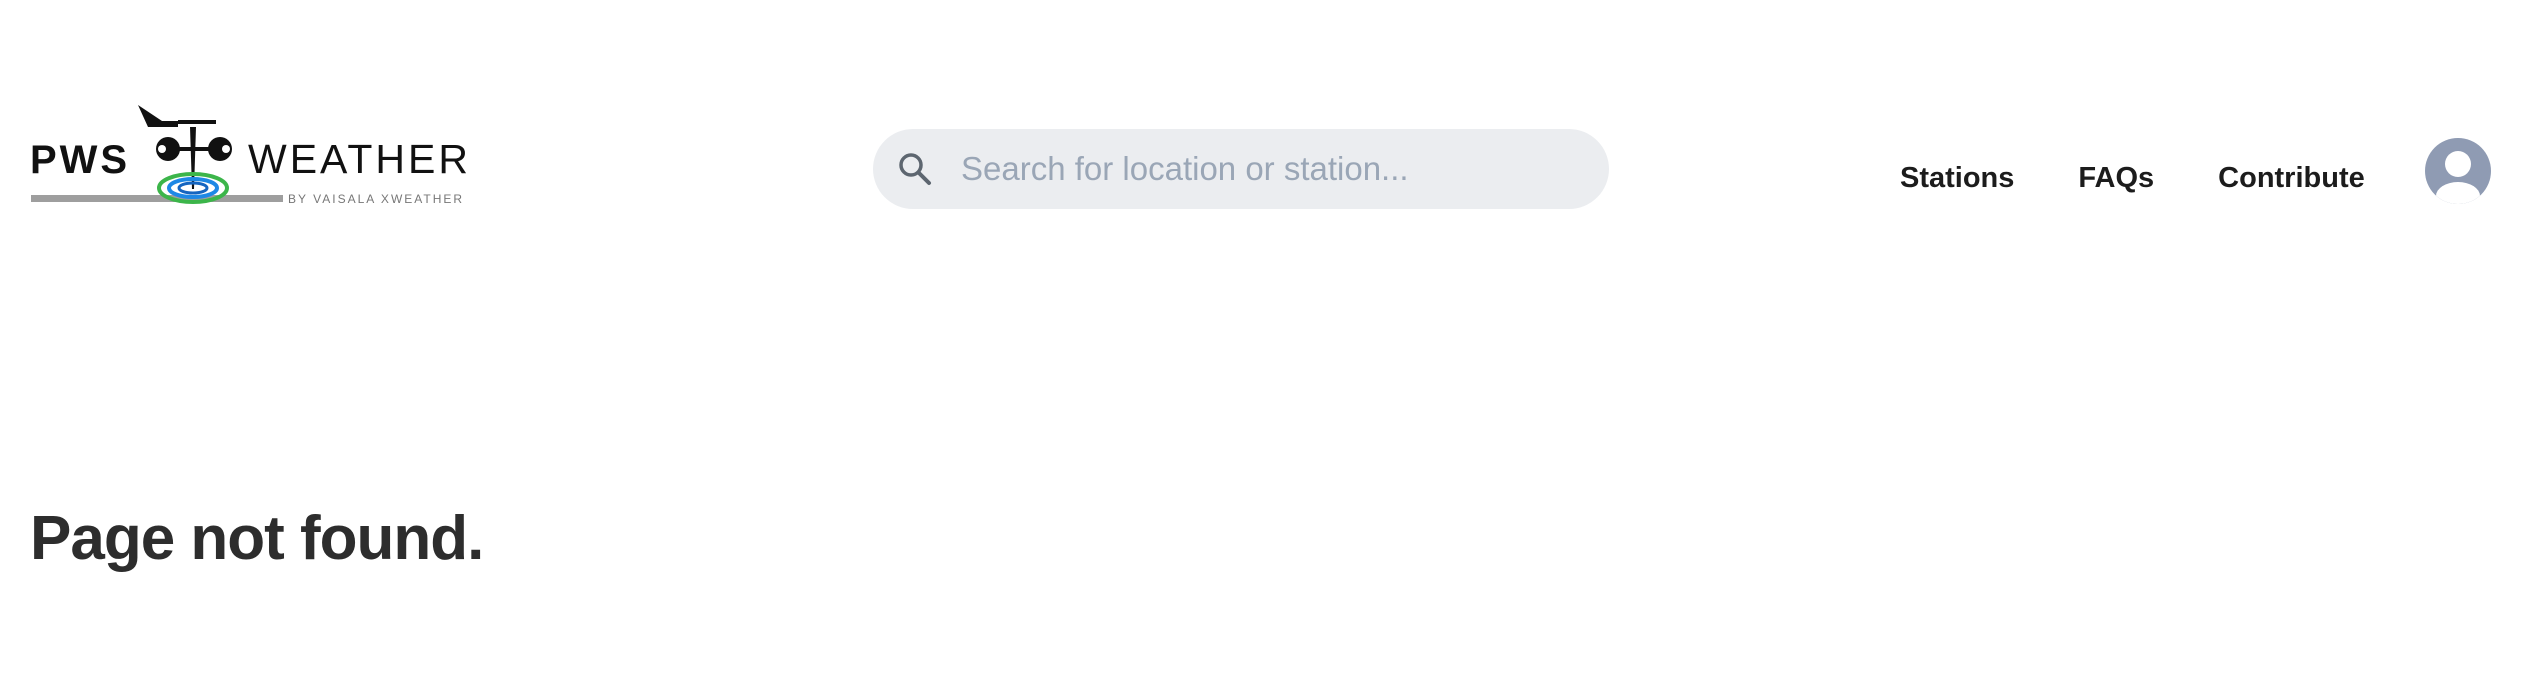 The width and height of the screenshot is (2522, 678). I want to click on search-icon, so click(915, 169).